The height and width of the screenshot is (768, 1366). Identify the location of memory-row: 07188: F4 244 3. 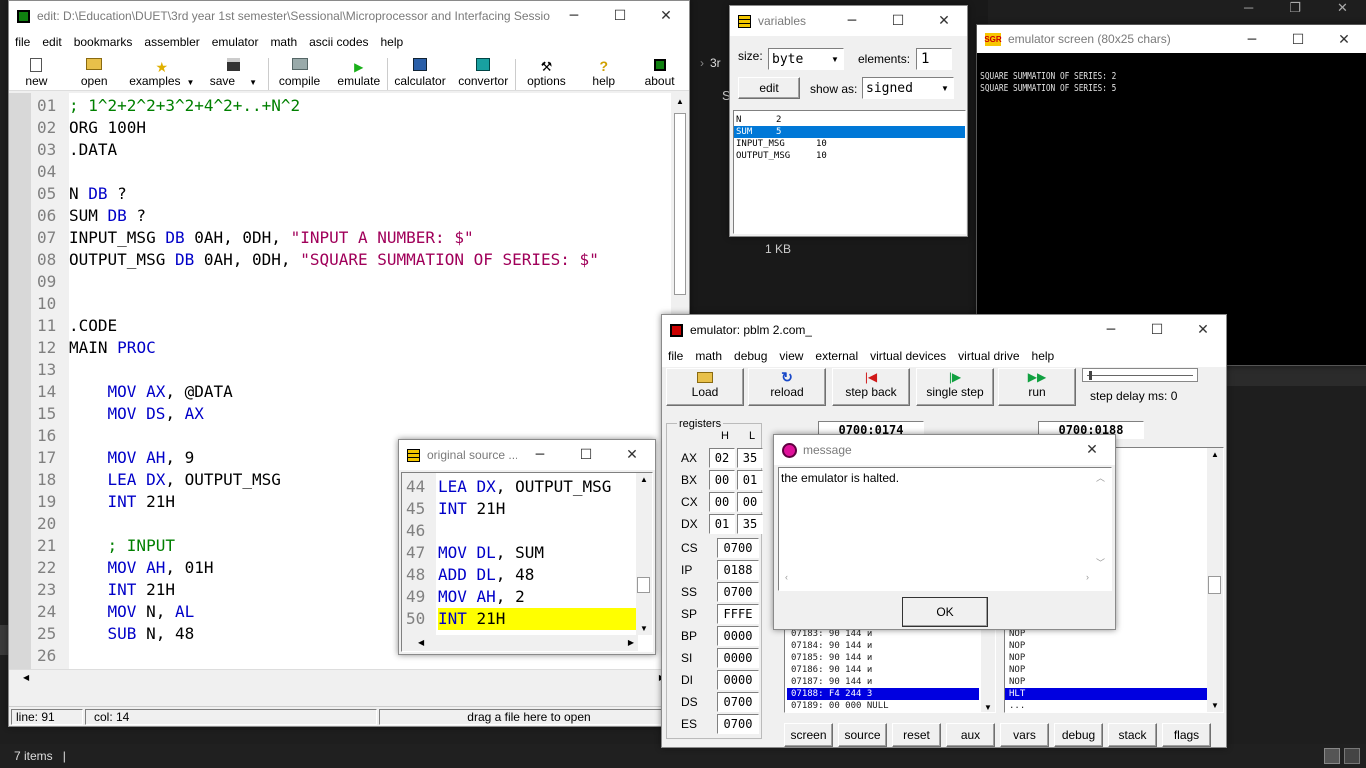
(883, 694).